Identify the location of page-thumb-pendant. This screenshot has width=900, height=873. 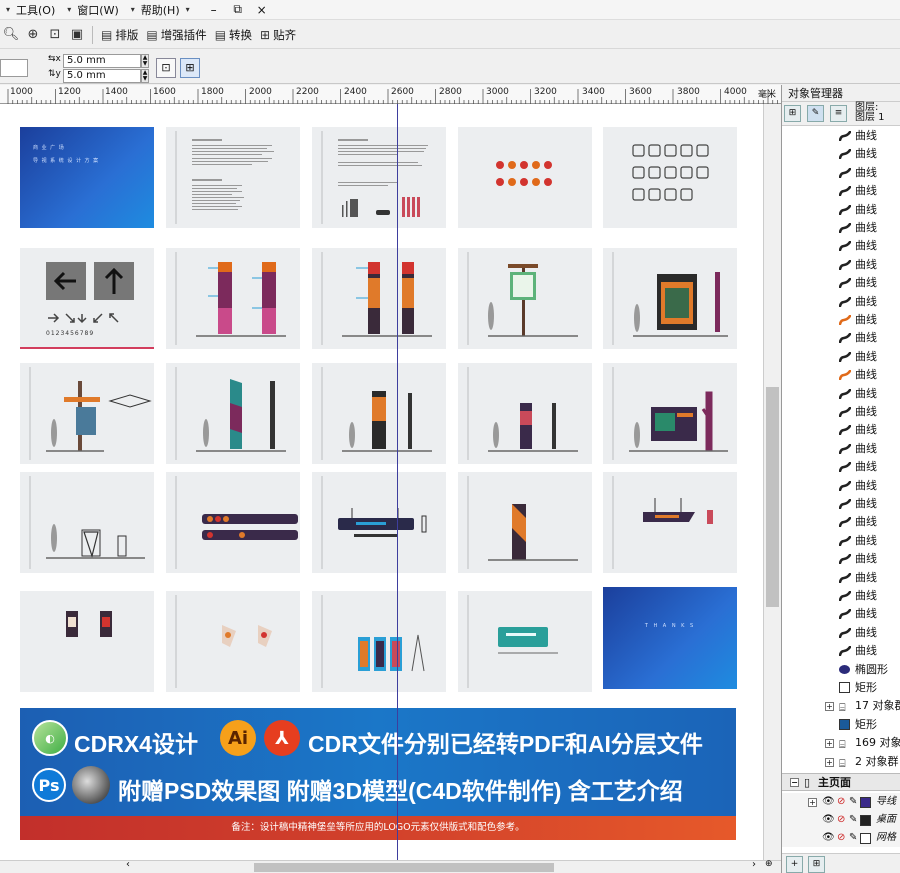
(87, 641).